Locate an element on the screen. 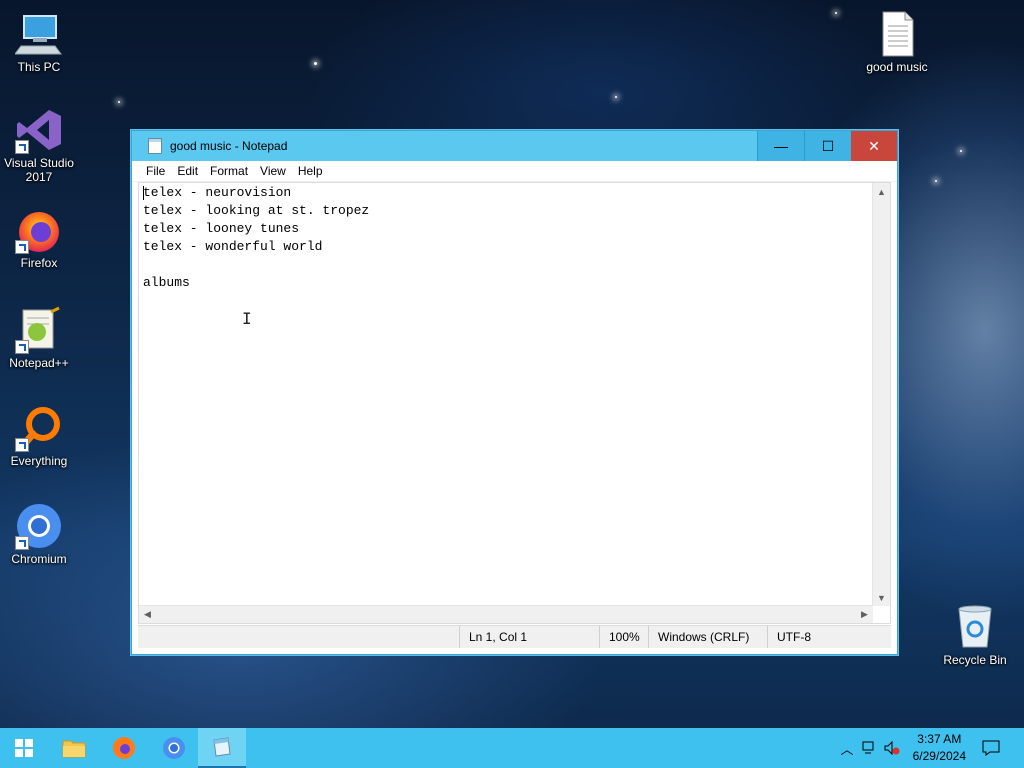 The image size is (1024, 768). desktop-icon-label: Chromium is located at coordinates (39, 559).